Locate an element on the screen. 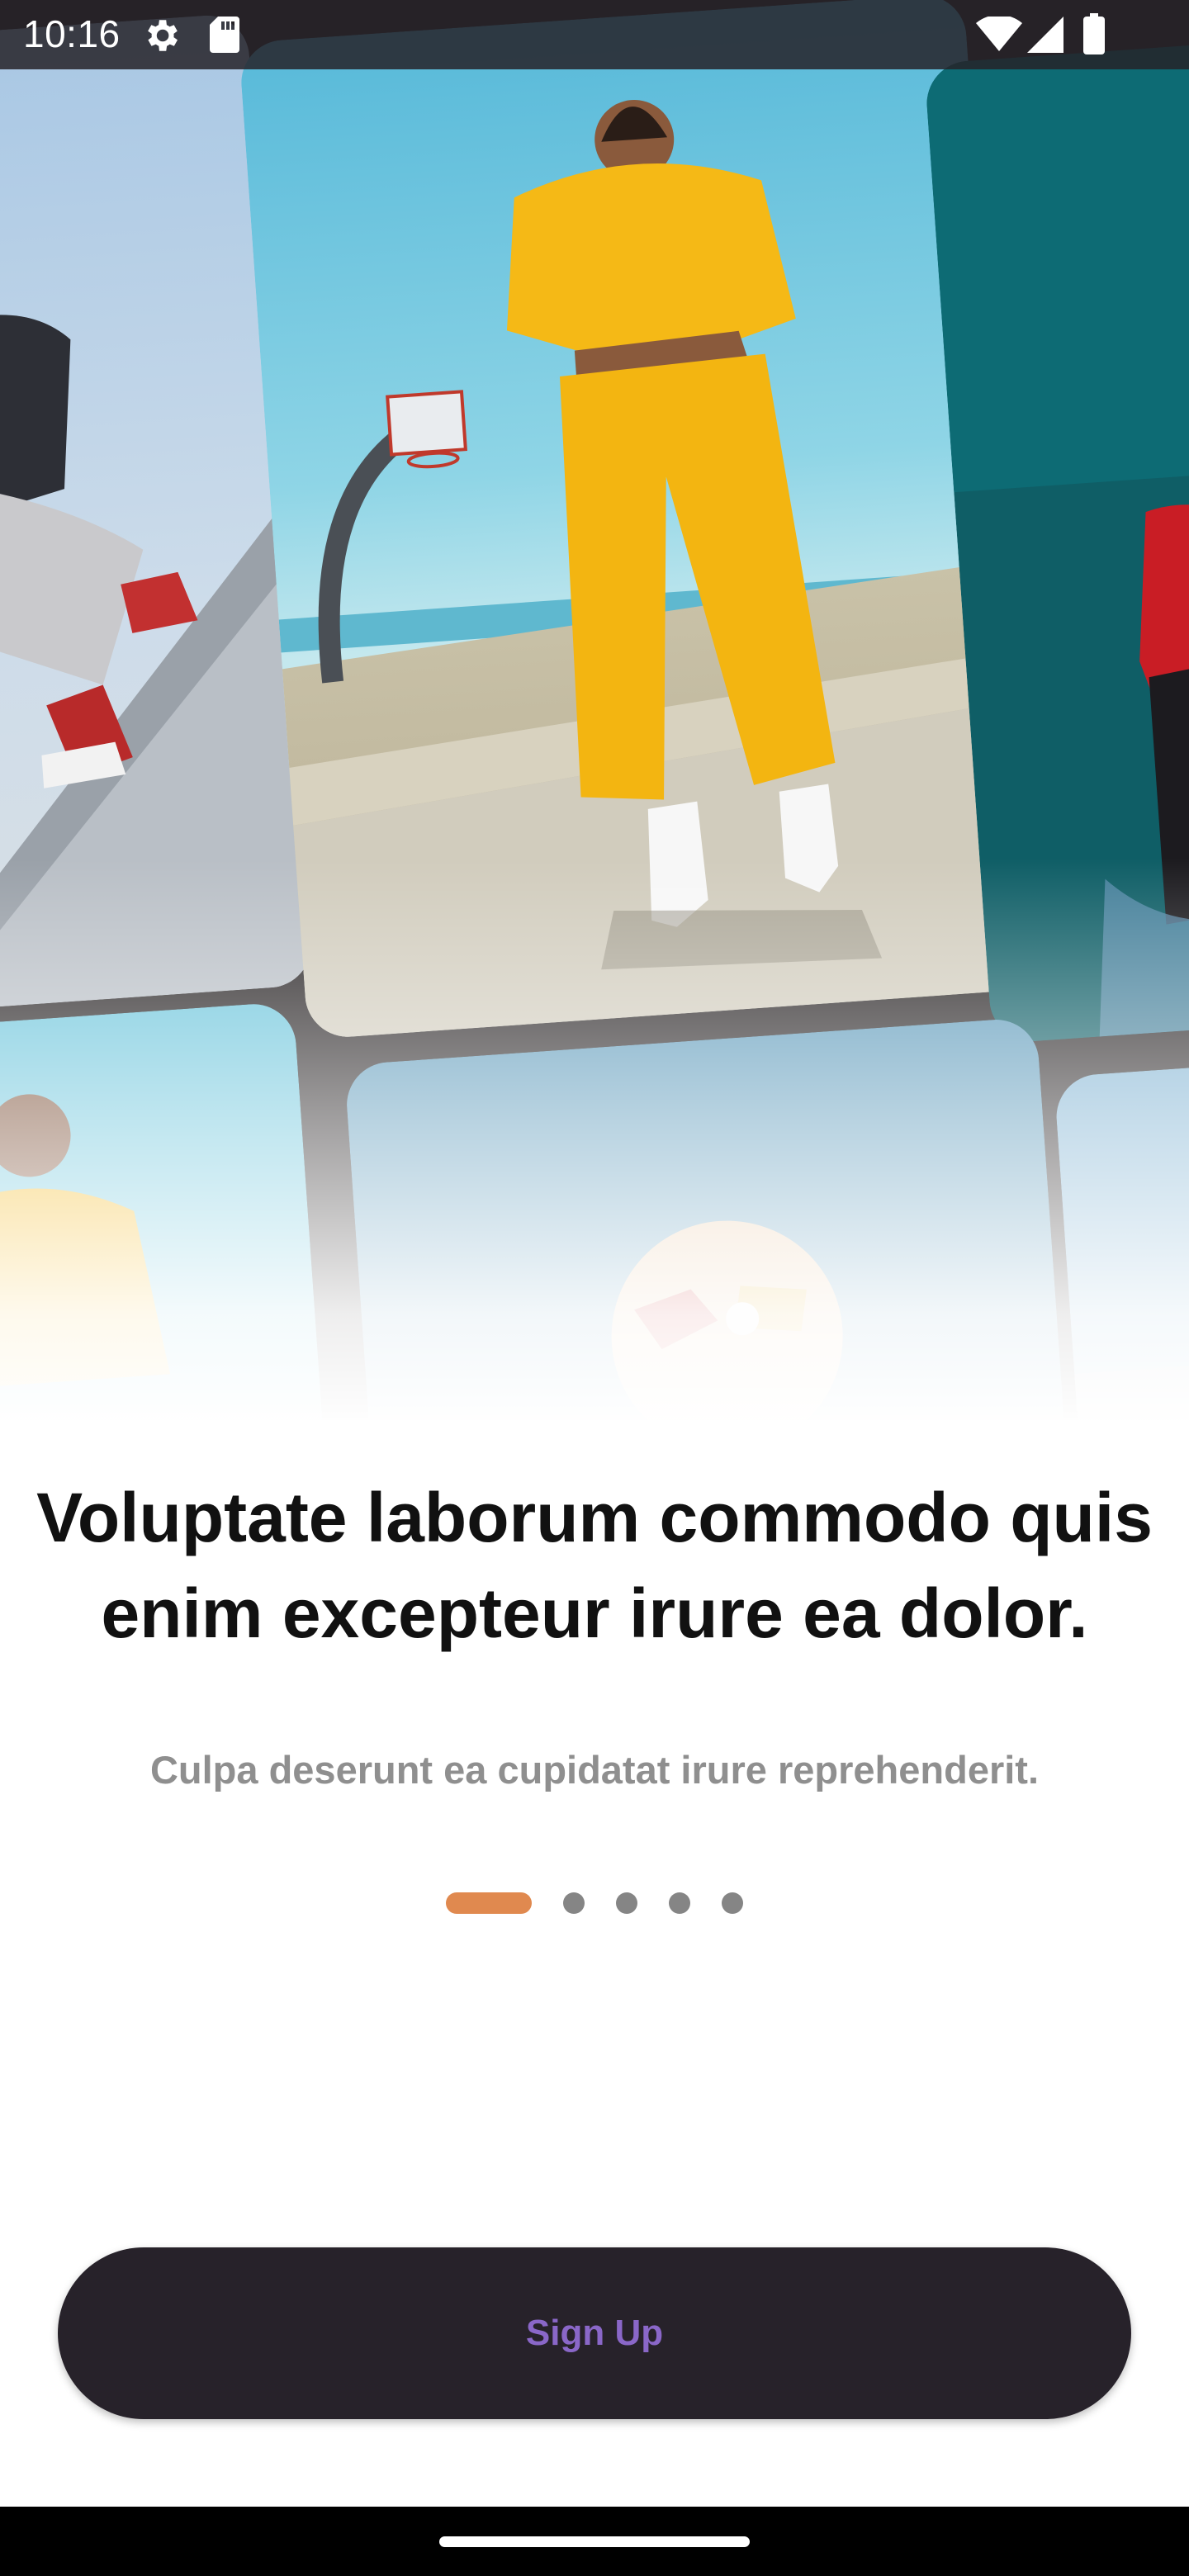 The width and height of the screenshot is (1189, 2576). navigation-bar is located at coordinates (594, 2541).